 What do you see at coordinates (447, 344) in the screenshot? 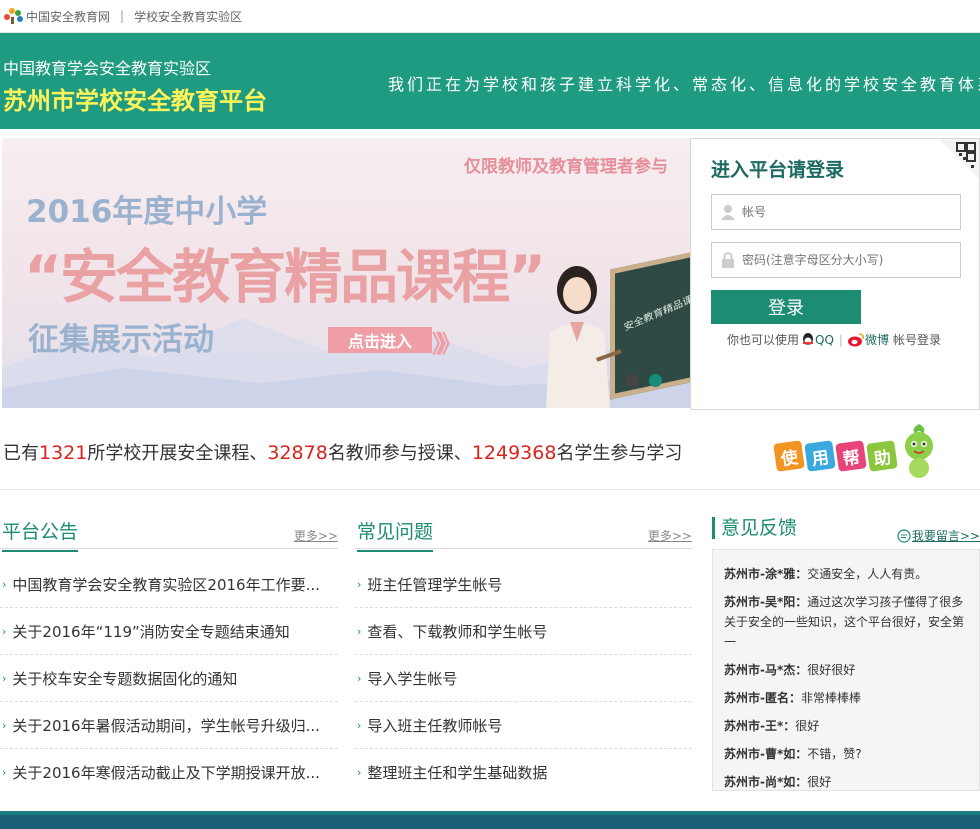
I see `banner-arrows-icon: 》》` at bounding box center [447, 344].